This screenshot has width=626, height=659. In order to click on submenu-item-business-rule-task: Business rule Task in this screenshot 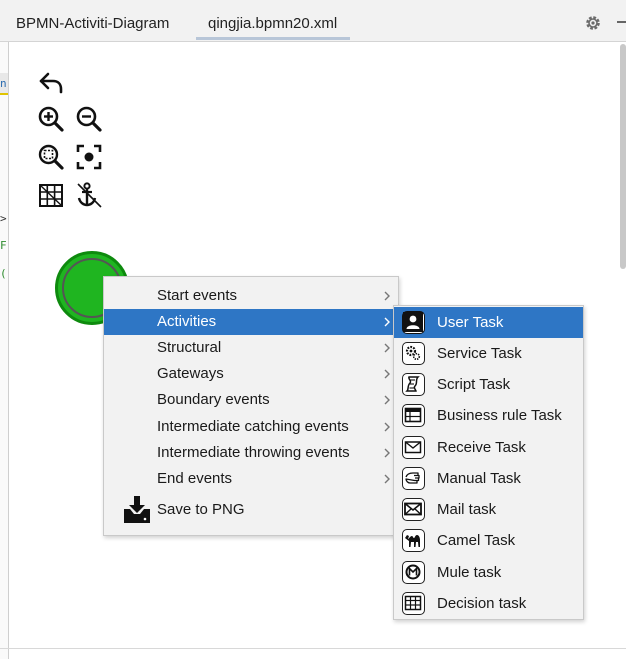, I will do `click(488, 415)`.